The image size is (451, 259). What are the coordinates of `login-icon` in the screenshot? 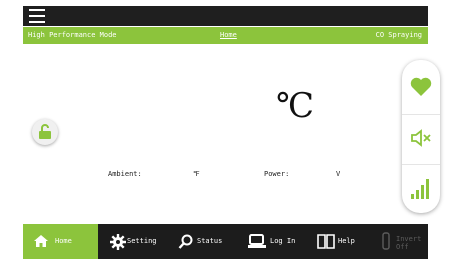 It's located at (257, 241).